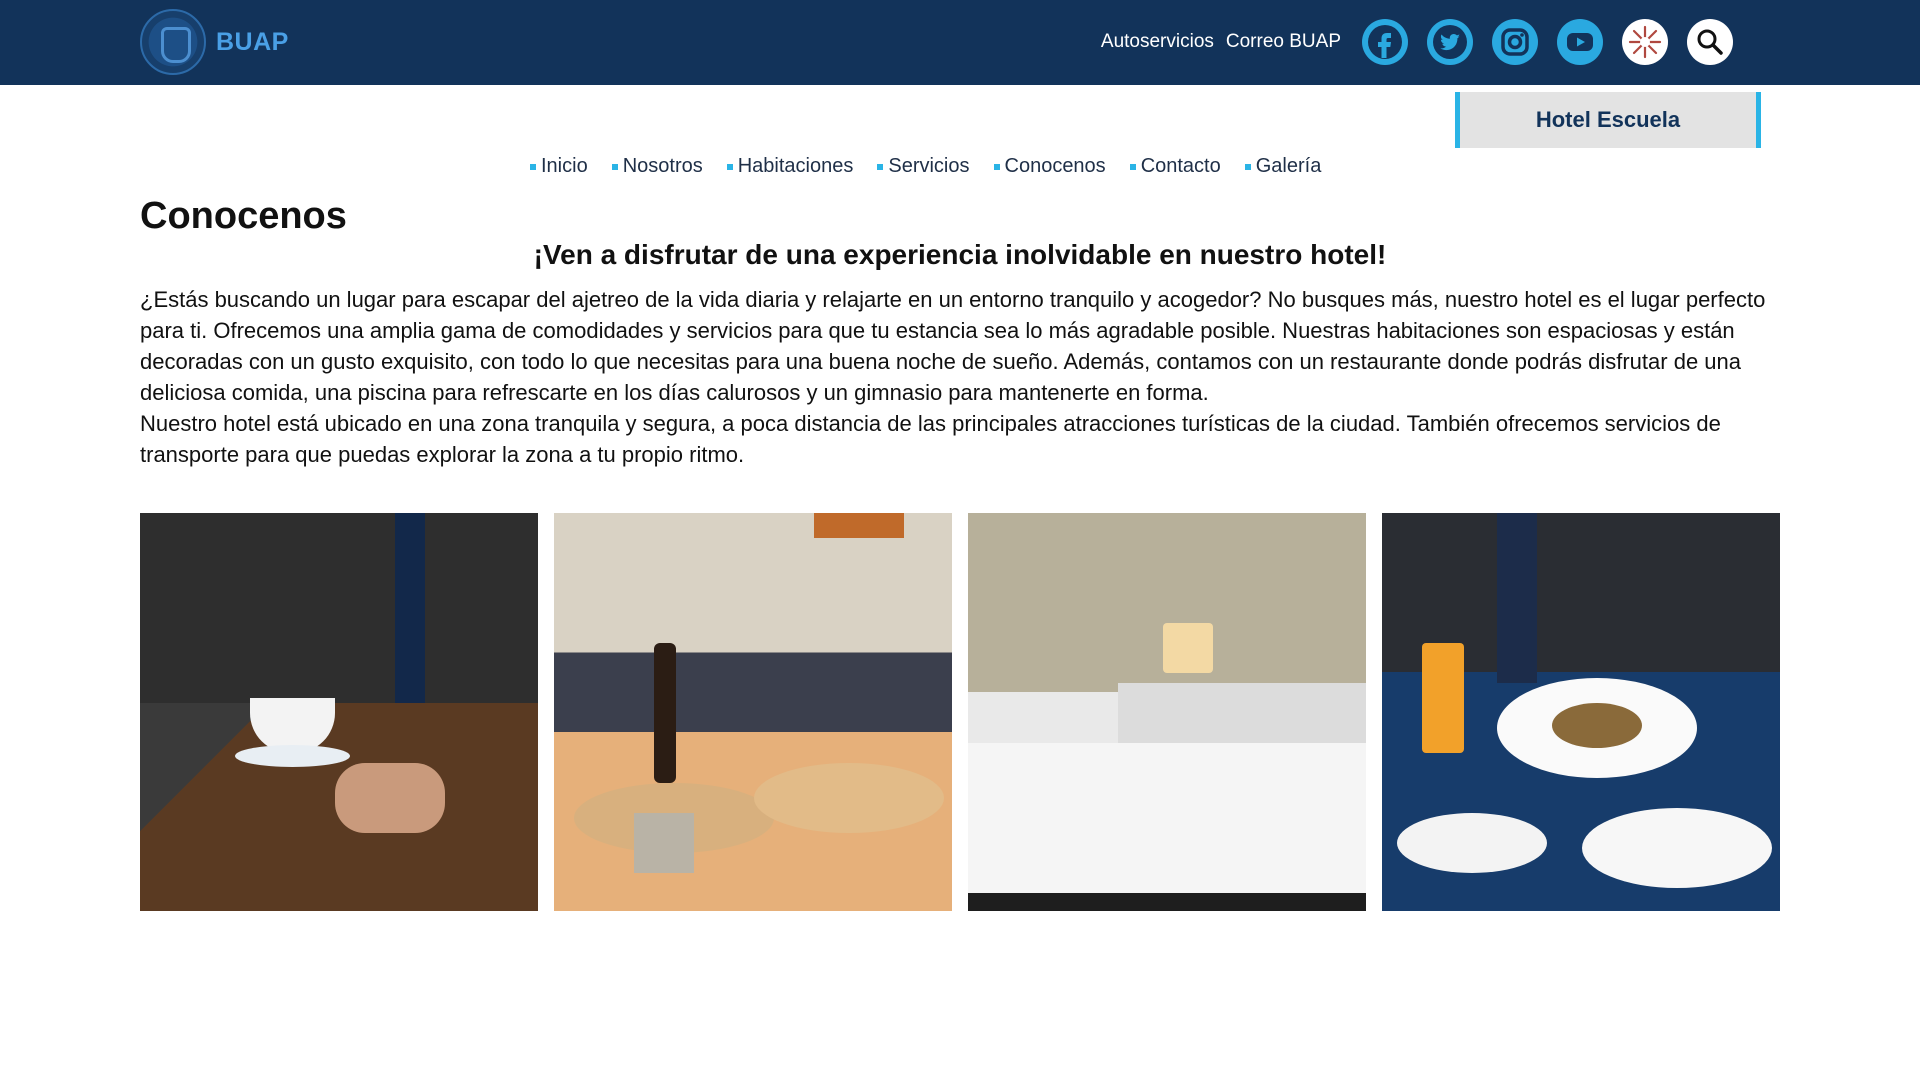 The height and width of the screenshot is (1080, 1920). Describe the element at coordinates (960, 42) in the screenshot. I see `top-header-bar: BUAP Autoservicios Correo BUAP` at that location.